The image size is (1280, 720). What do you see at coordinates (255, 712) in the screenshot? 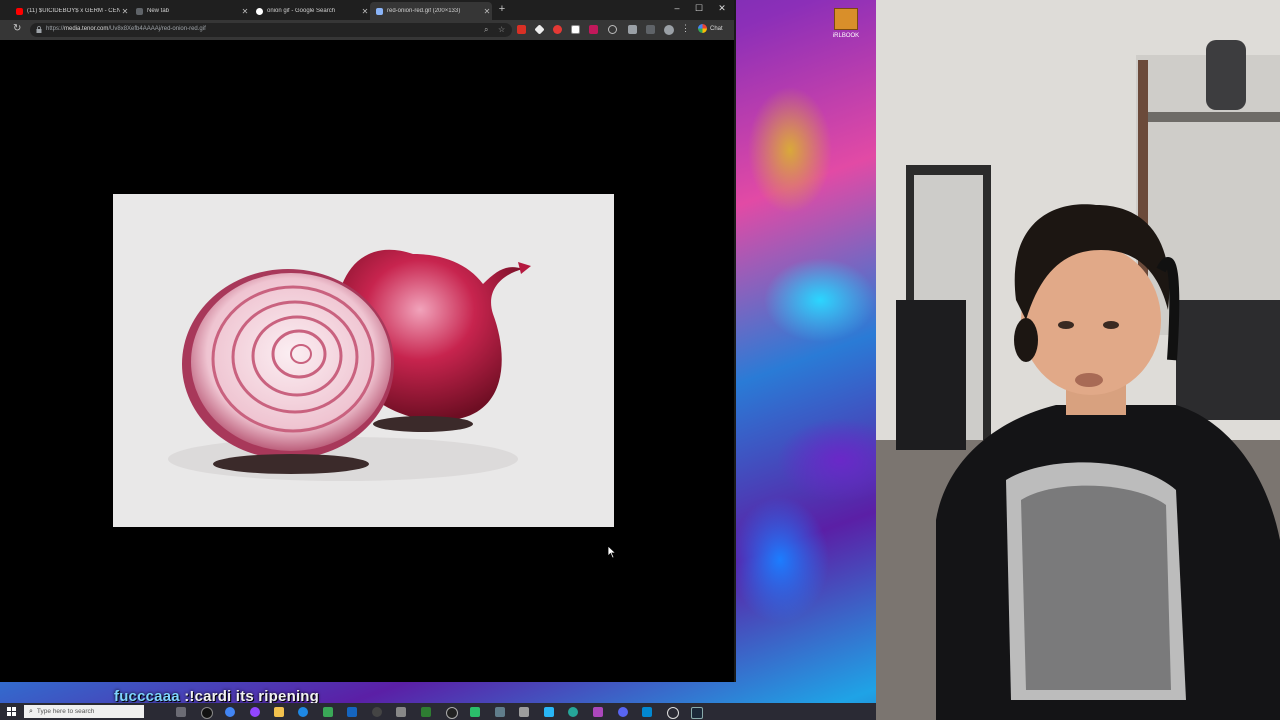
I see `twitch-icon` at bounding box center [255, 712].